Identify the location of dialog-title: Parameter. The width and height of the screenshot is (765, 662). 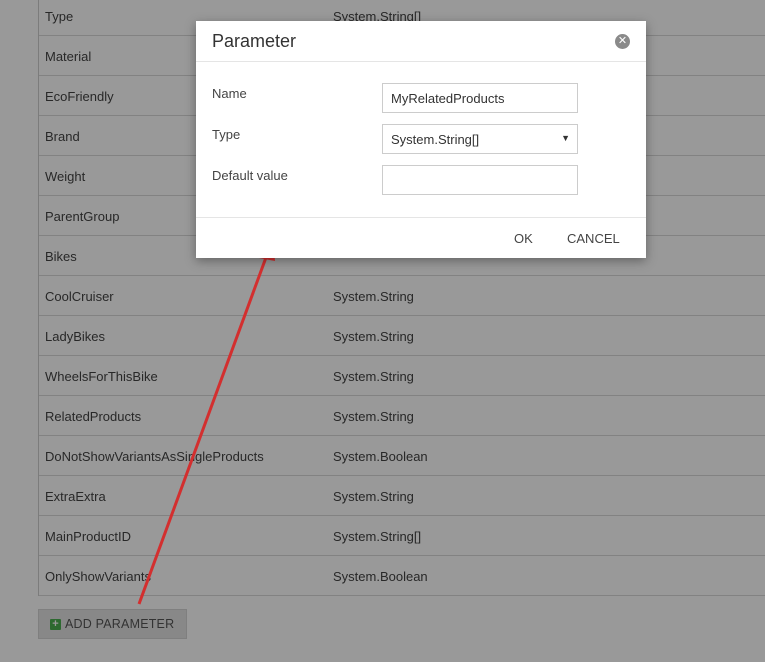
(254, 41).